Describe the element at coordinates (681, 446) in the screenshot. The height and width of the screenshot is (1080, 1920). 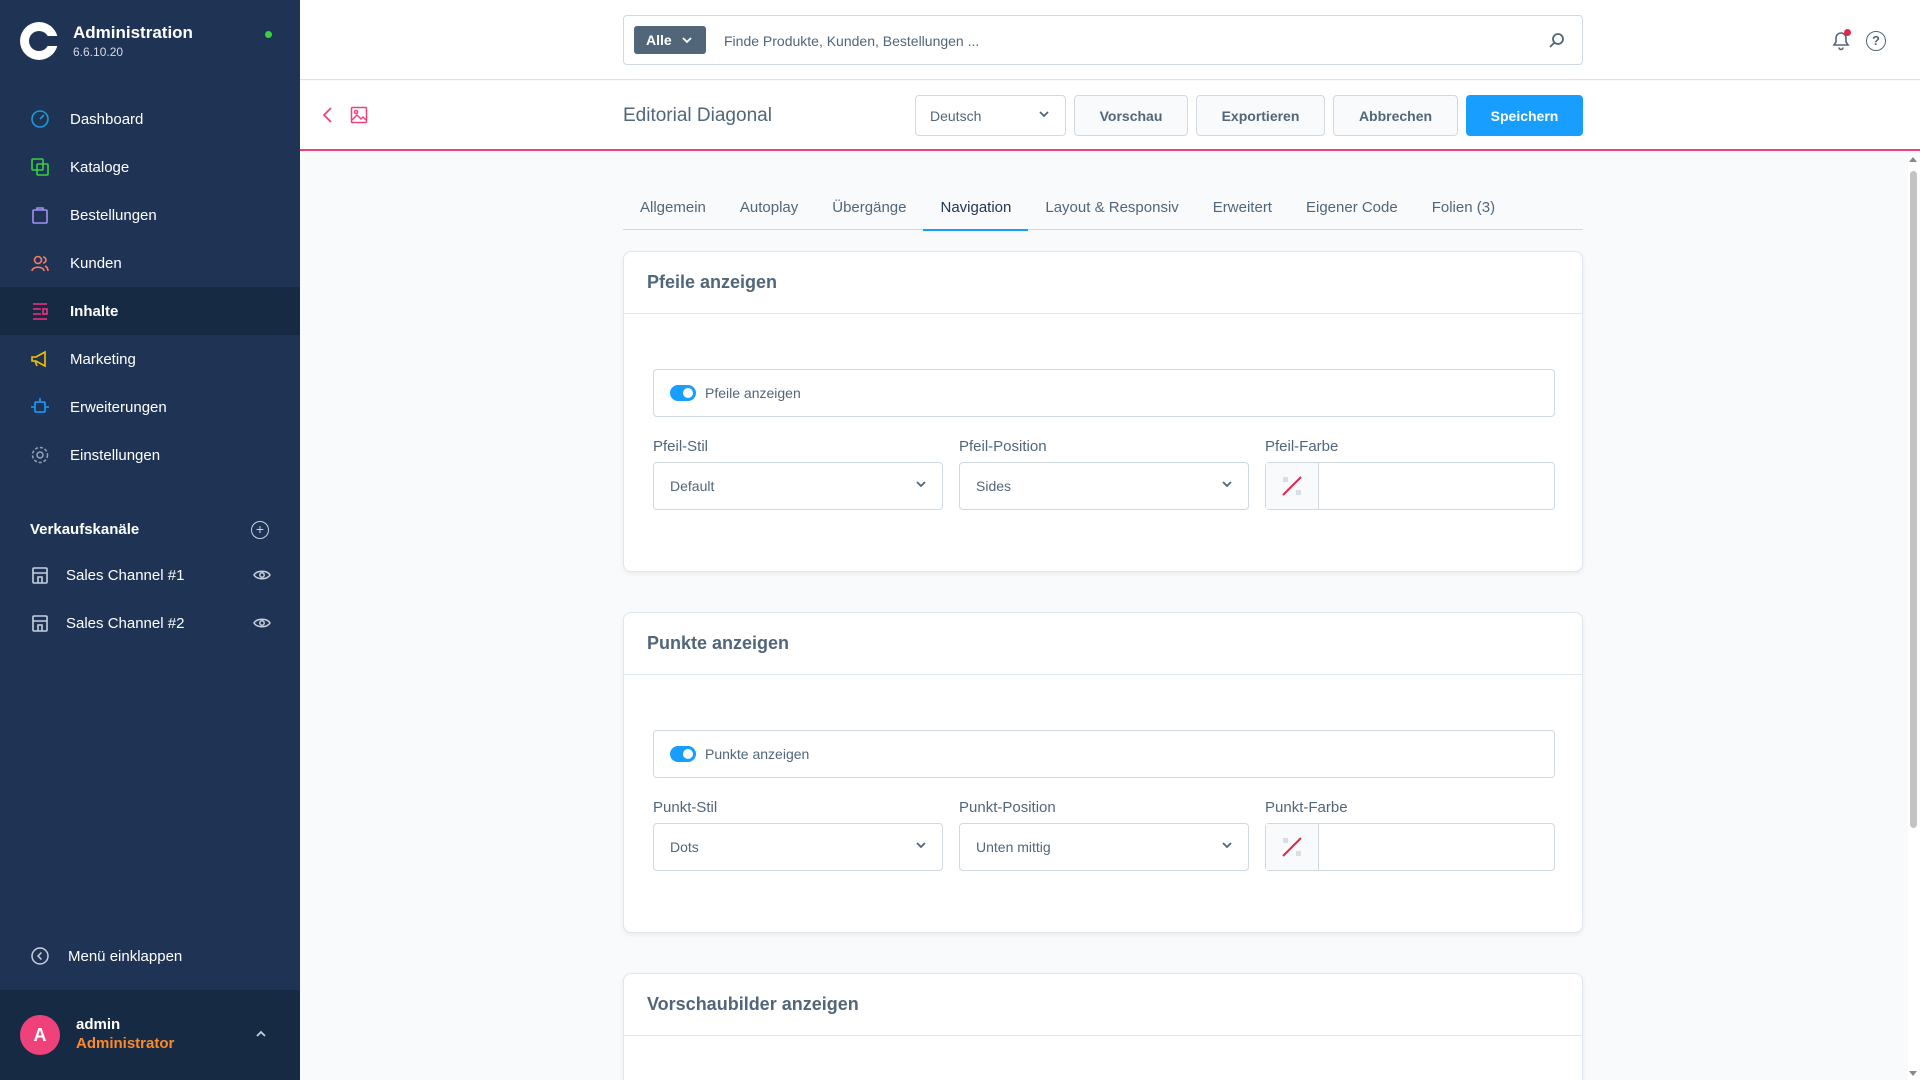
I see `field-label: Pfeil-Stil` at that location.